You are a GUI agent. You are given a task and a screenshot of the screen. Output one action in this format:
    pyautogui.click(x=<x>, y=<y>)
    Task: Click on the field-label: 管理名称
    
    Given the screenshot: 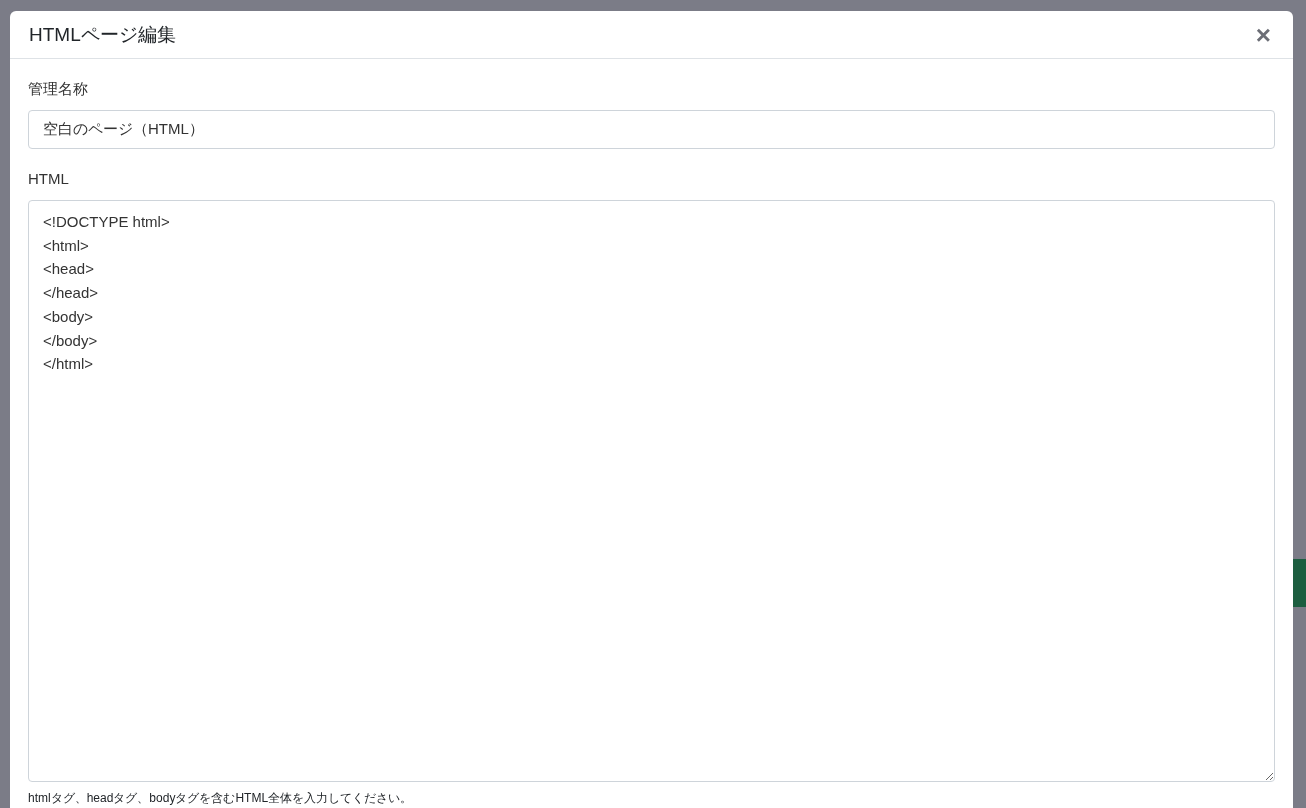 What is the action you would take?
    pyautogui.click(x=58, y=89)
    